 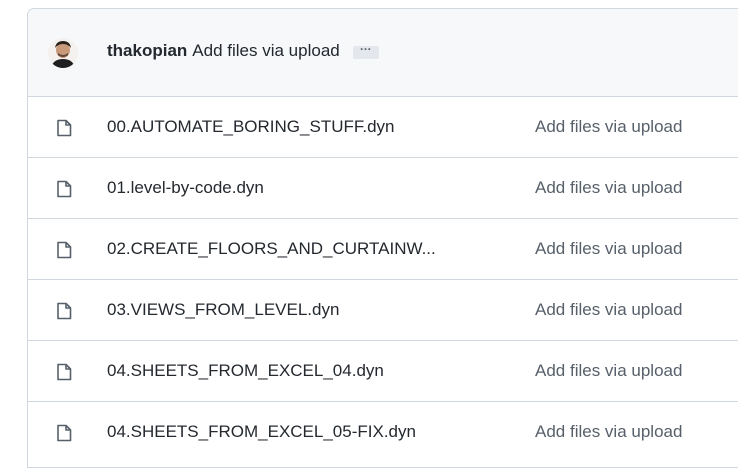 I want to click on commit-author-link: thakopian, so click(x=147, y=51).